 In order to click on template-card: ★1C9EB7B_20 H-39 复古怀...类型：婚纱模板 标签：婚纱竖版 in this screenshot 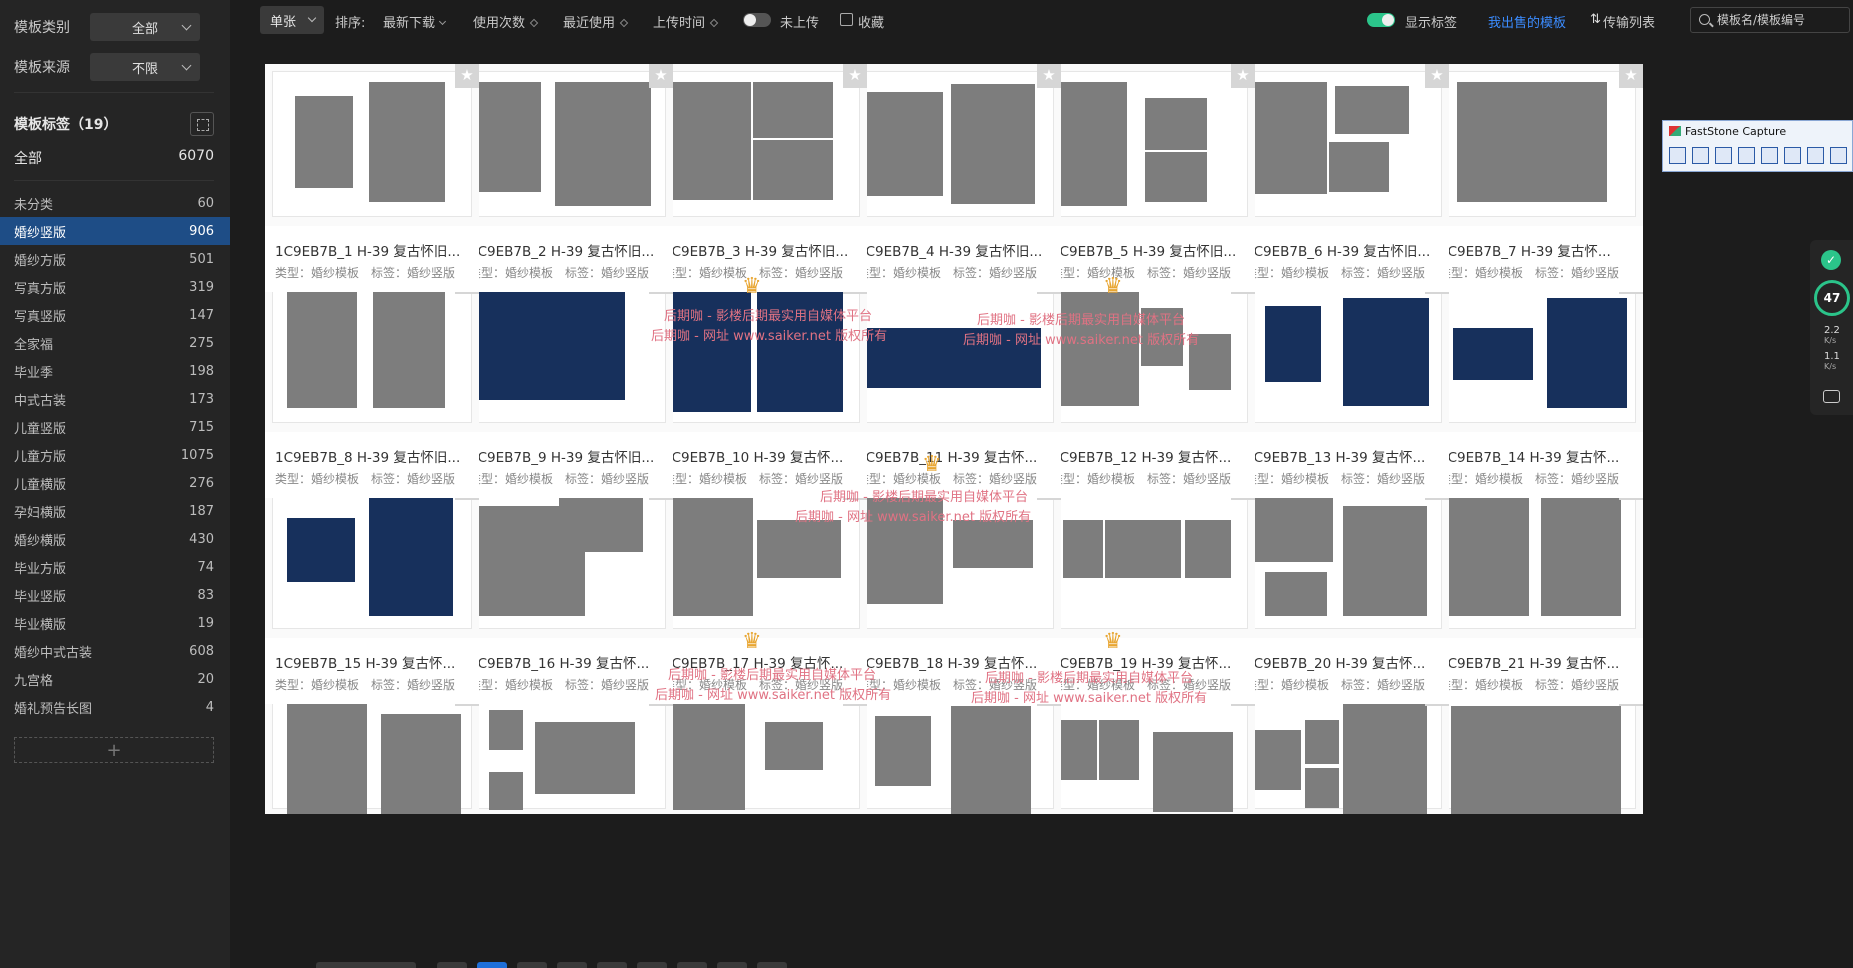, I will do `click(1342, 590)`.